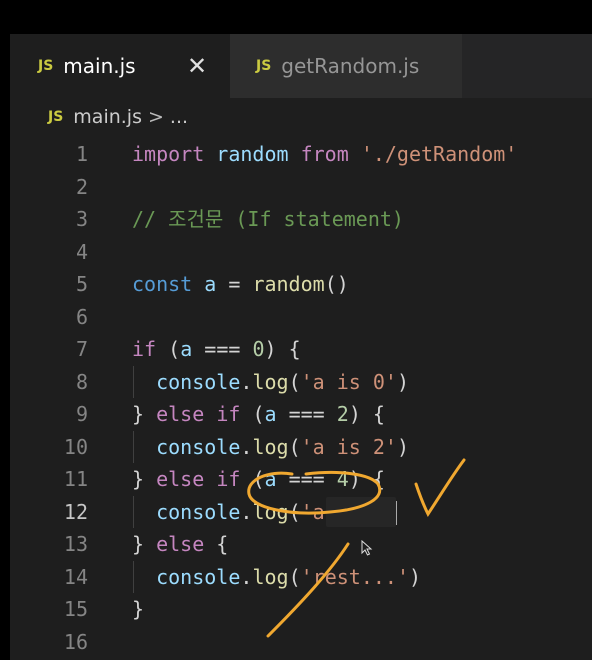  What do you see at coordinates (314, 492) in the screenshot?
I see `annotation-circle` at bounding box center [314, 492].